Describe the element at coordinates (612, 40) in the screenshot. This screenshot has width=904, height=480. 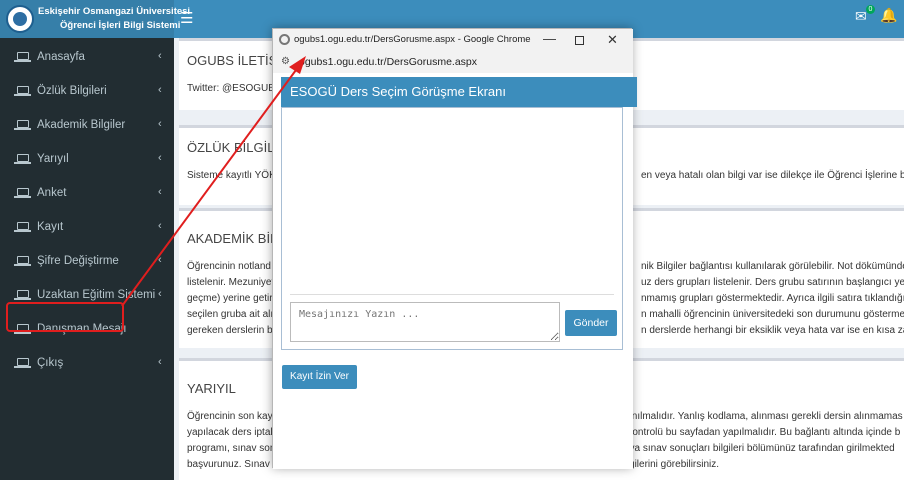
I see `close-button: ✕` at that location.